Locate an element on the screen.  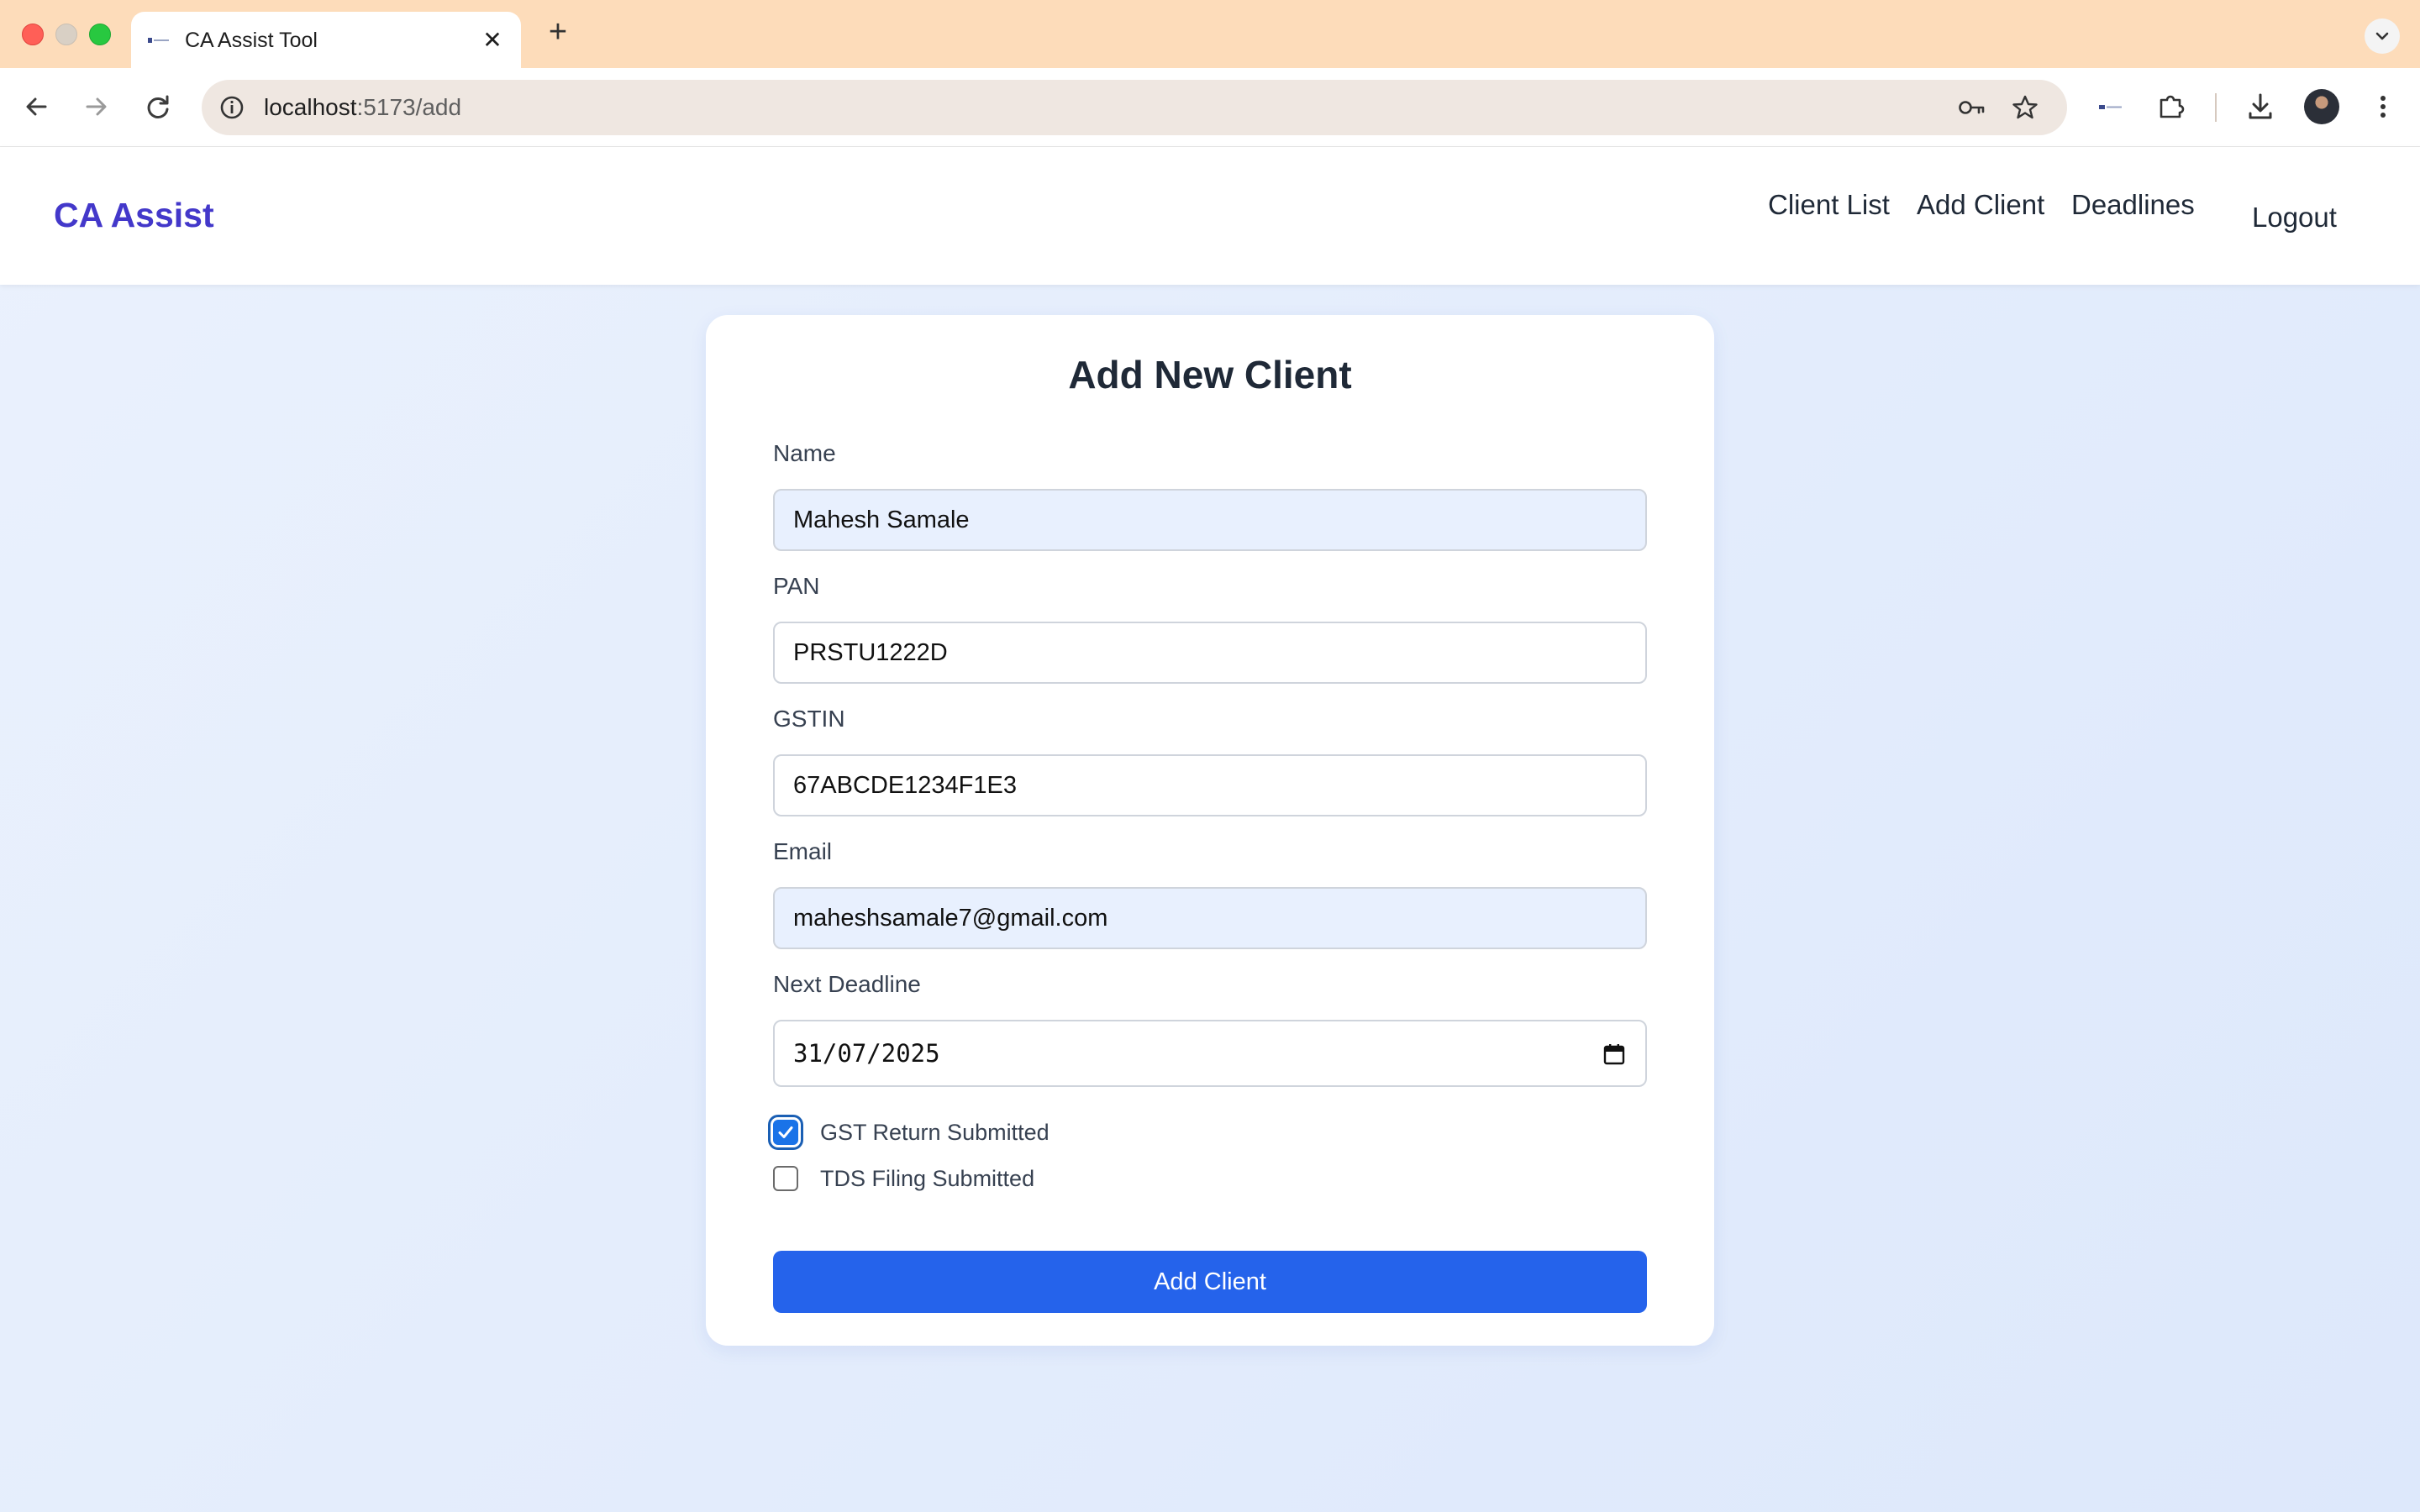
back-button is located at coordinates (36, 106).